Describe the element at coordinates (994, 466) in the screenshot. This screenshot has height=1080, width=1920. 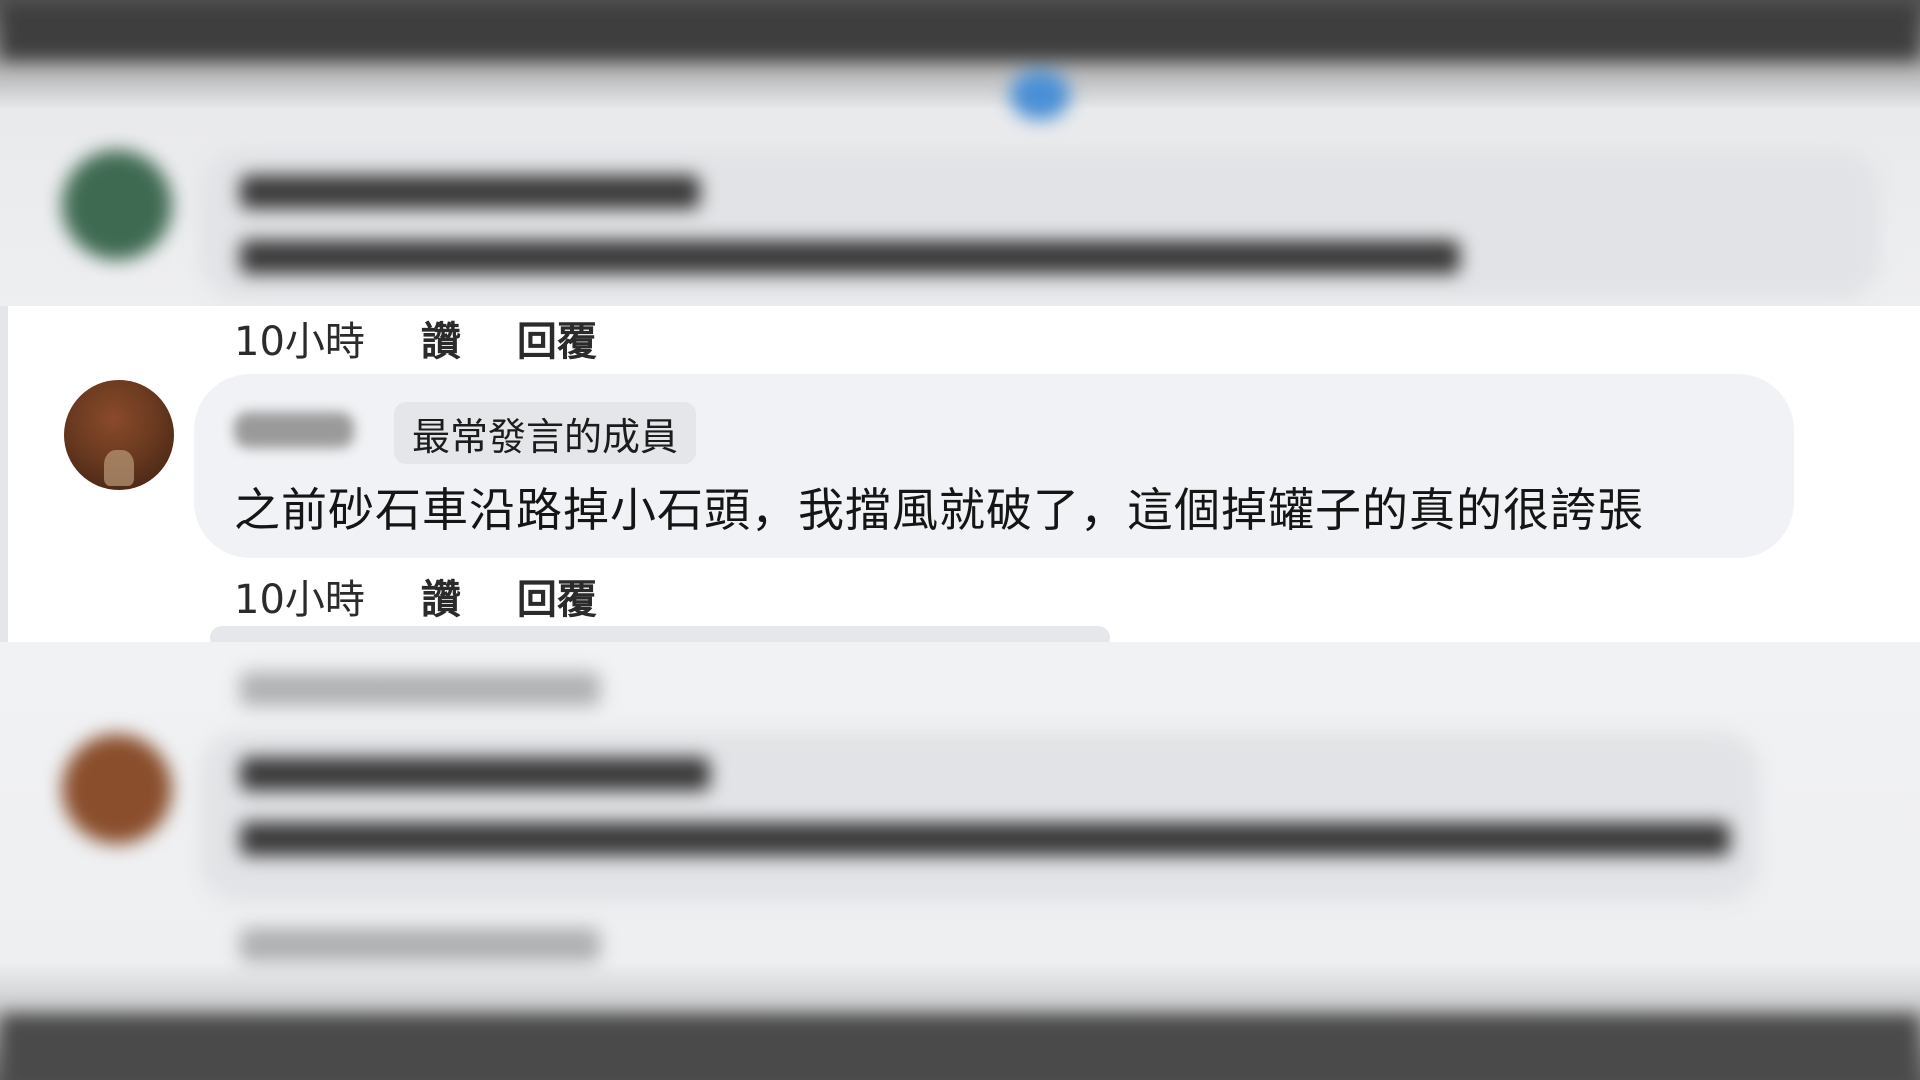
I see `comment-bubble: 最常發言的成員 之前砂石車沿路掉小石頭，我擋風就破了，這個掉罐子的真的很誇張` at that location.